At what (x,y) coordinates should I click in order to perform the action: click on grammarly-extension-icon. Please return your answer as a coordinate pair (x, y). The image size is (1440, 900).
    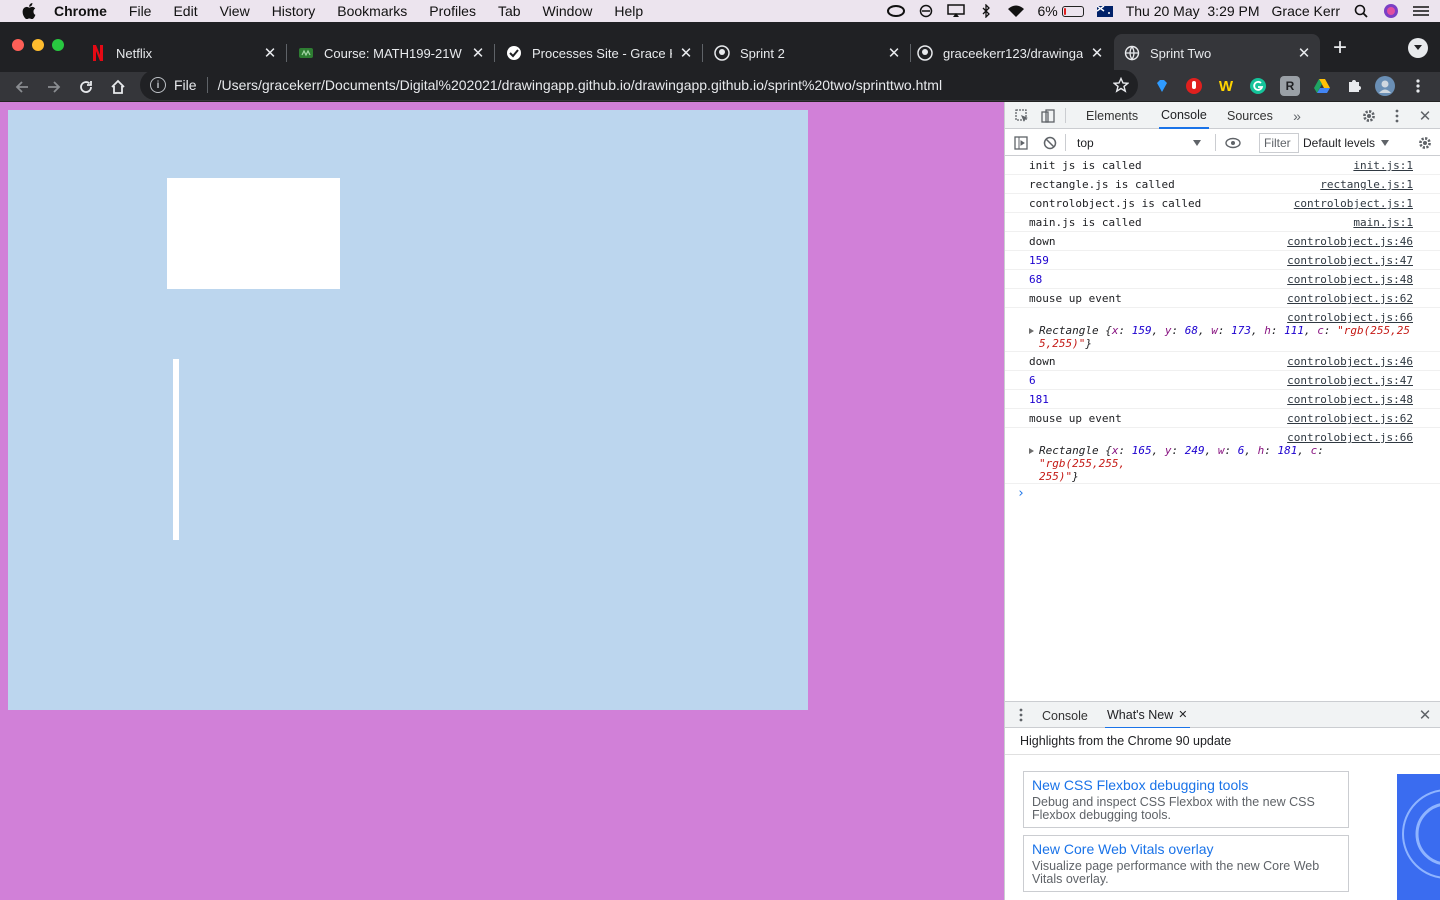
    Looking at the image, I should click on (1258, 86).